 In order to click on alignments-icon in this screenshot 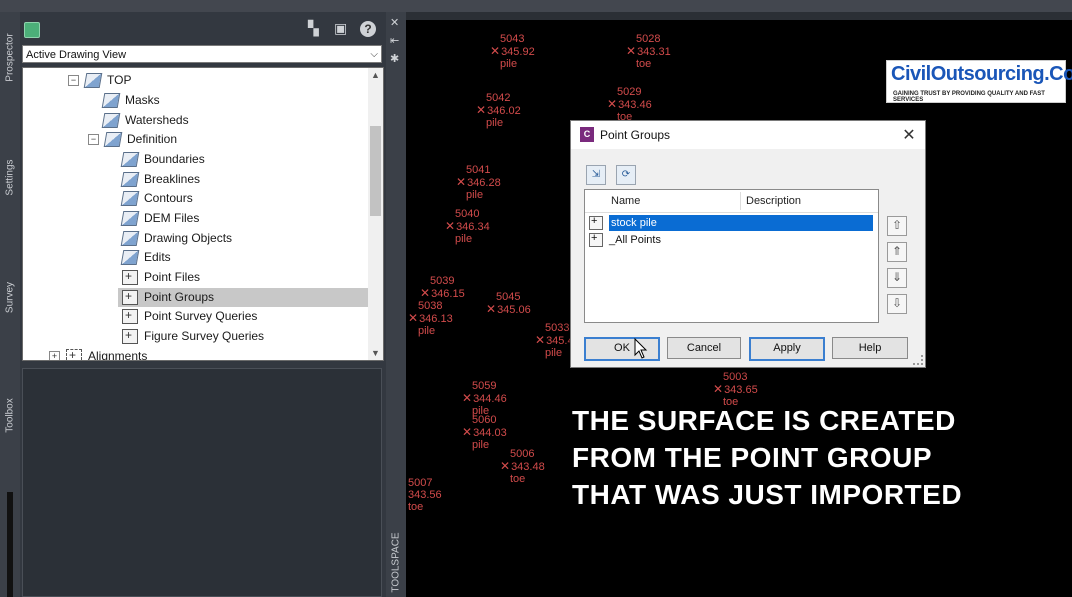, I will do `click(74, 353)`.